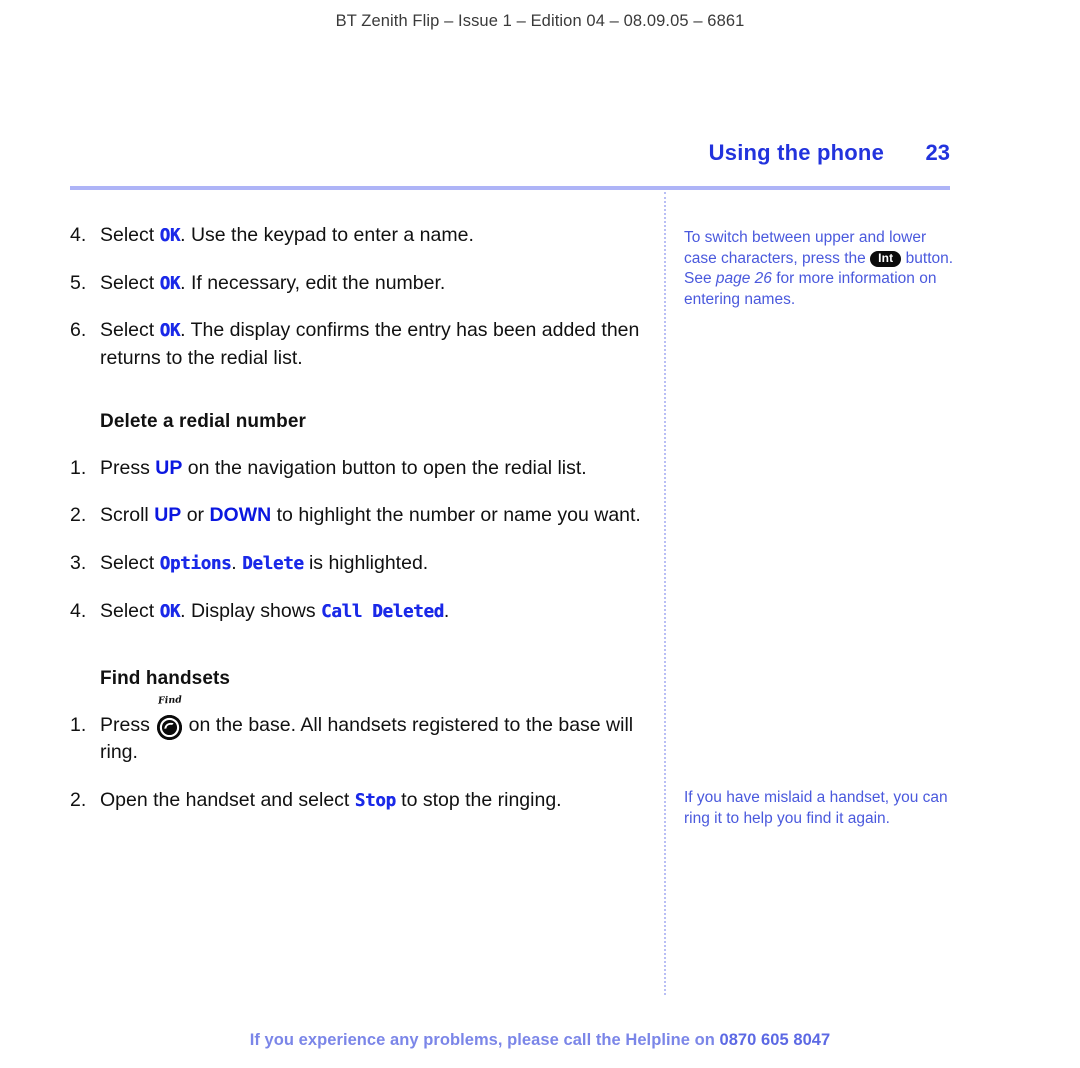 The width and height of the screenshot is (1080, 1068). What do you see at coordinates (127, 515) in the screenshot?
I see `text-run: Scroll` at bounding box center [127, 515].